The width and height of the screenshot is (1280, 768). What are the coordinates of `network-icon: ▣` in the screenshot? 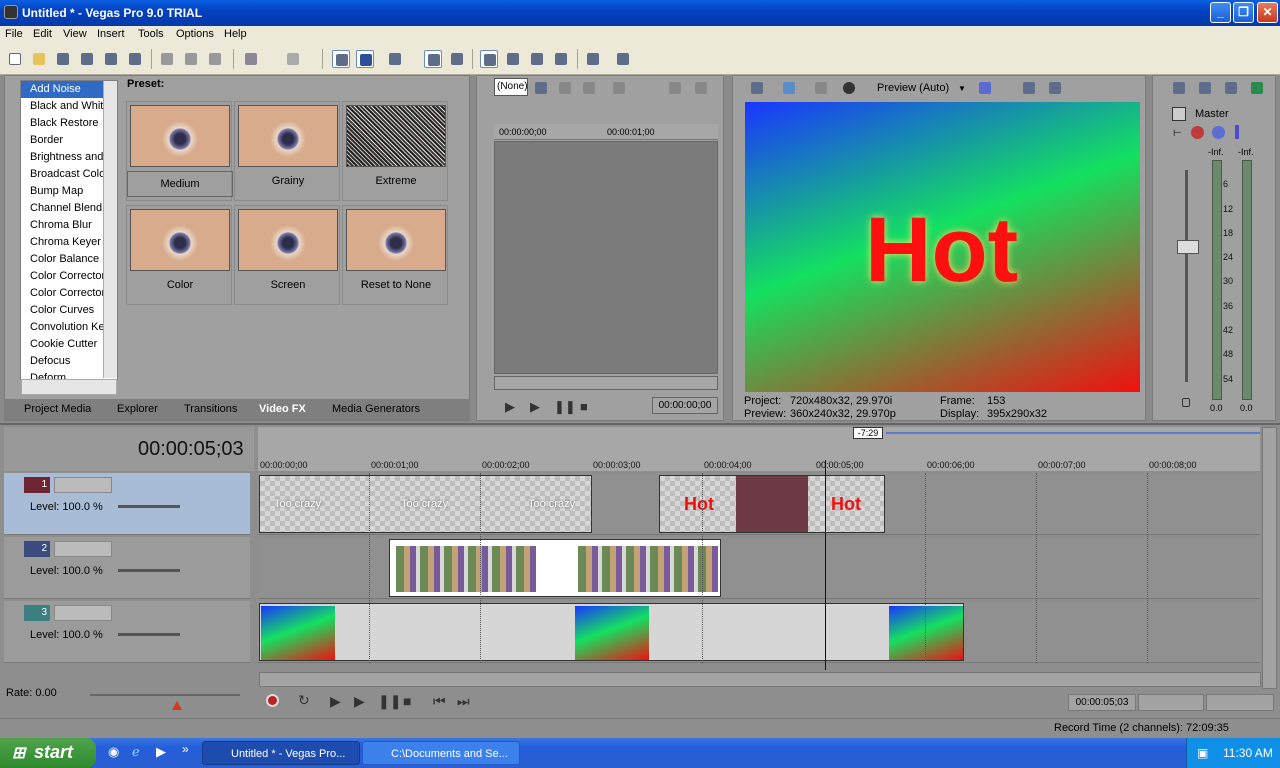 It's located at (1202, 753).